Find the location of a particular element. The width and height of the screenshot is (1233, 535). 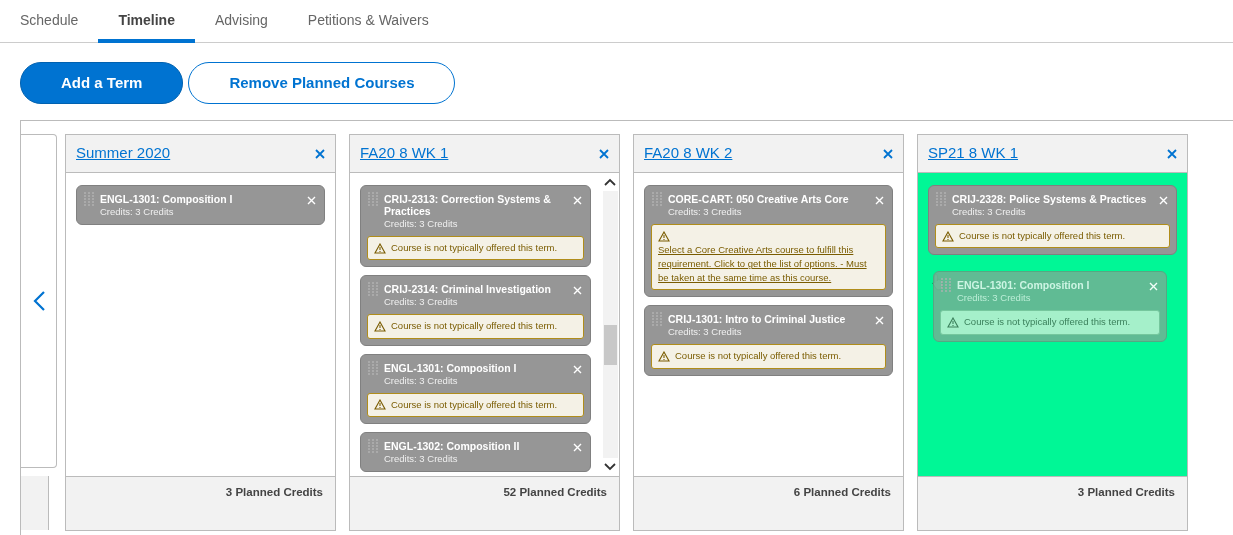

course-title: CRIJ-2313: Correction Systems & Practices is located at coordinates (468, 205).